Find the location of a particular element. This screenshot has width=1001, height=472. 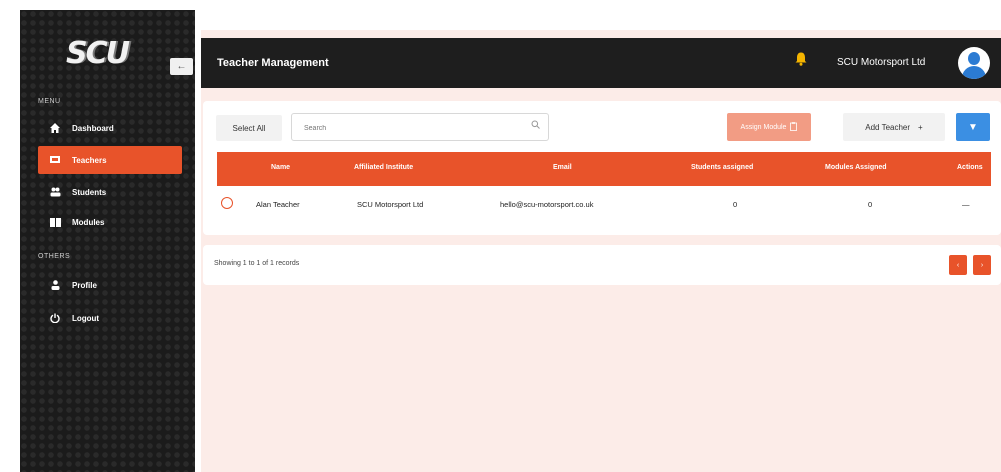

sidebar-item-label: Teachers is located at coordinates (89, 160).